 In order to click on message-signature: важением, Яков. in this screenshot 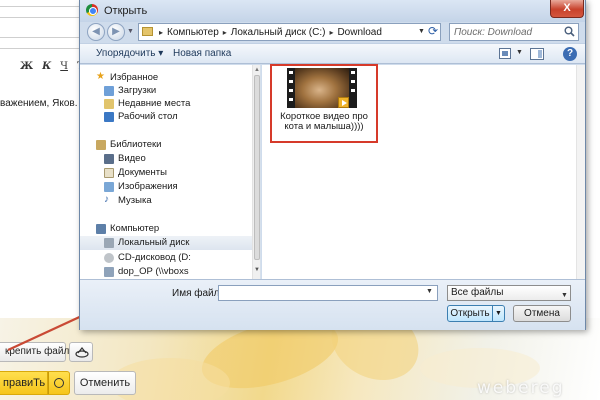, I will do `click(39, 103)`.